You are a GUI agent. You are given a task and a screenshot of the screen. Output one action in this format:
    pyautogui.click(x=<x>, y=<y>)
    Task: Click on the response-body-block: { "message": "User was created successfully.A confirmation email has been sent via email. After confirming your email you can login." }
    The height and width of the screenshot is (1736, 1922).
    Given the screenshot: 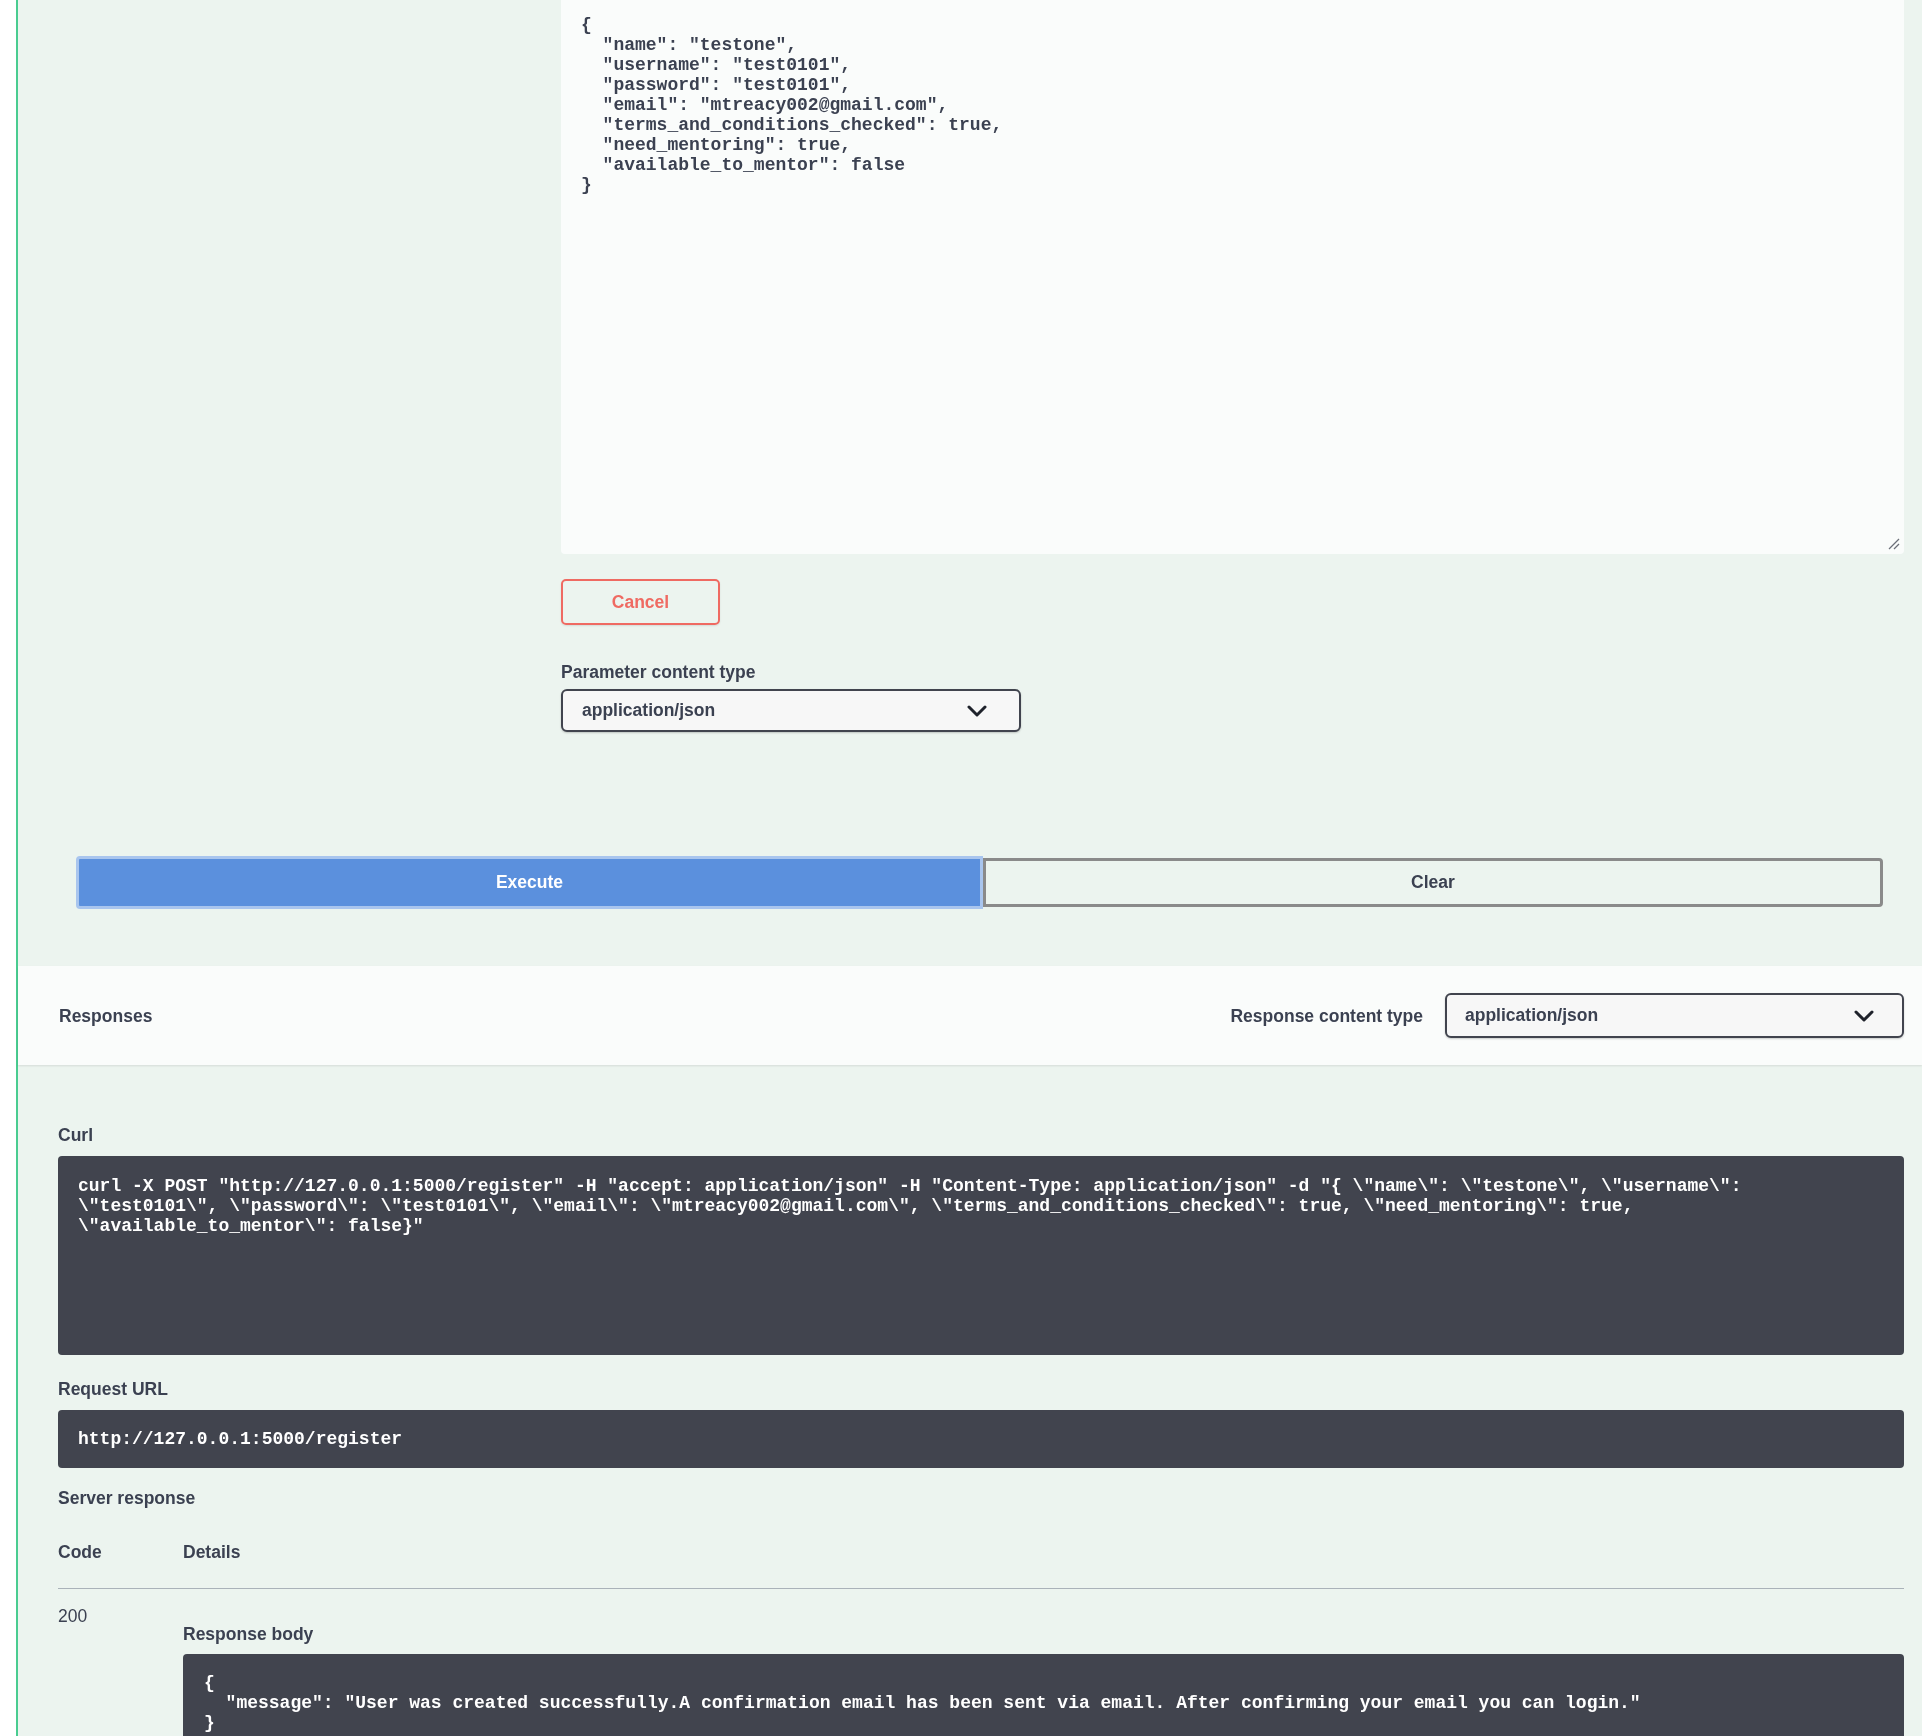 What is the action you would take?
    pyautogui.click(x=1043, y=1695)
    